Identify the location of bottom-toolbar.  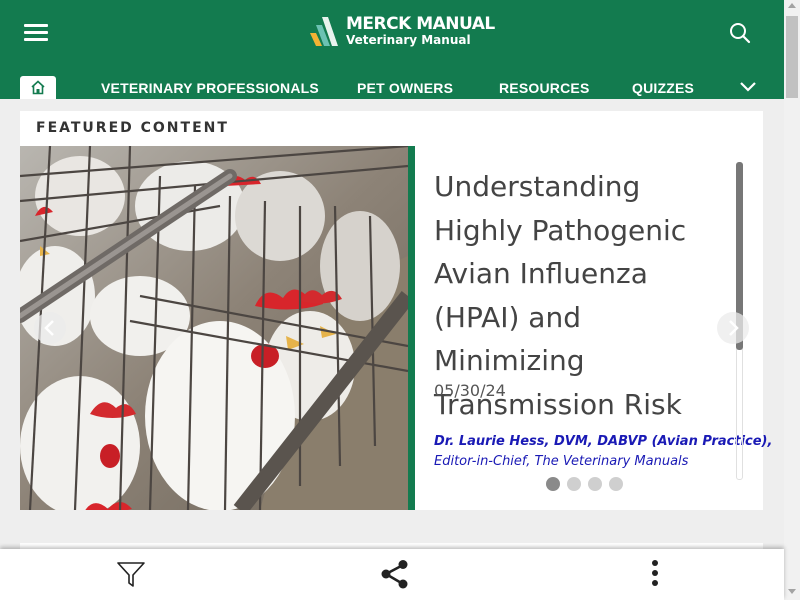
(392, 574).